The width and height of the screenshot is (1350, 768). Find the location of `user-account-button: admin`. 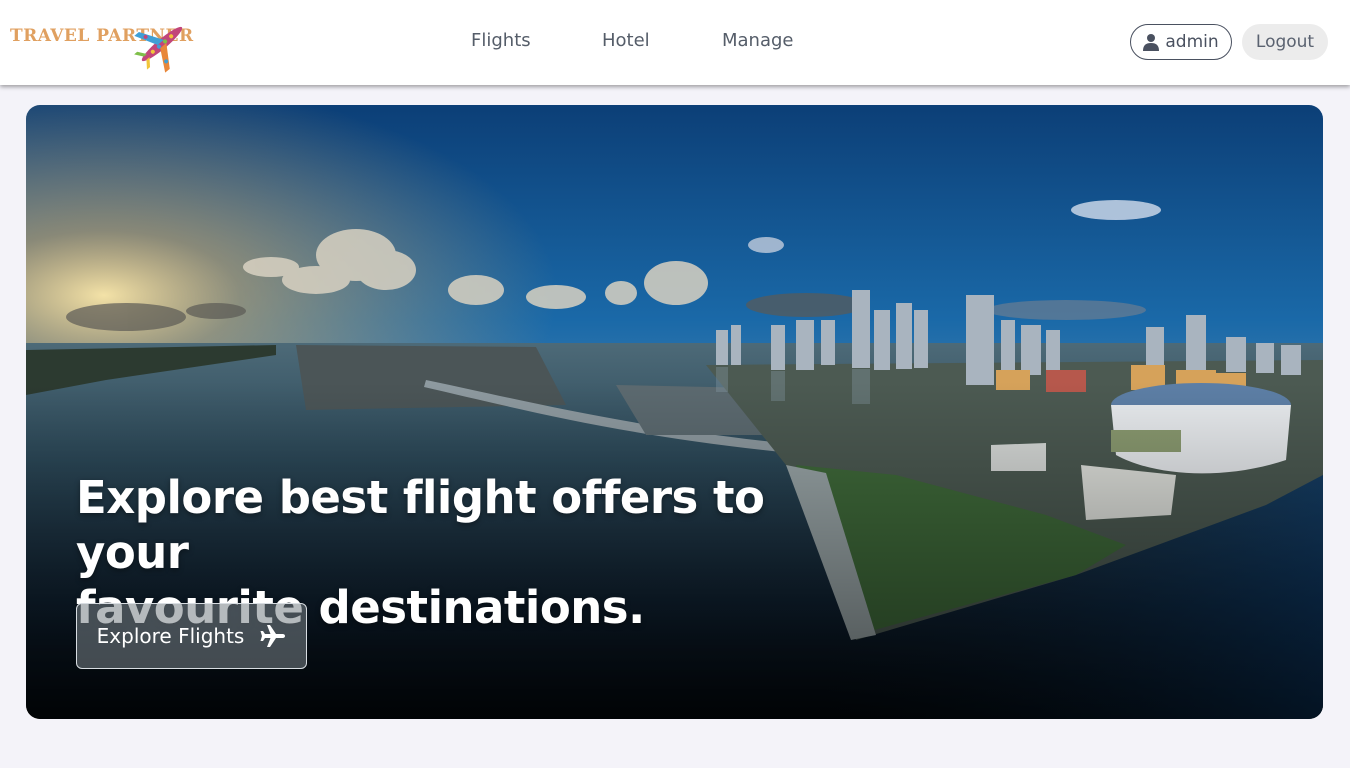

user-account-button: admin is located at coordinates (1181, 42).